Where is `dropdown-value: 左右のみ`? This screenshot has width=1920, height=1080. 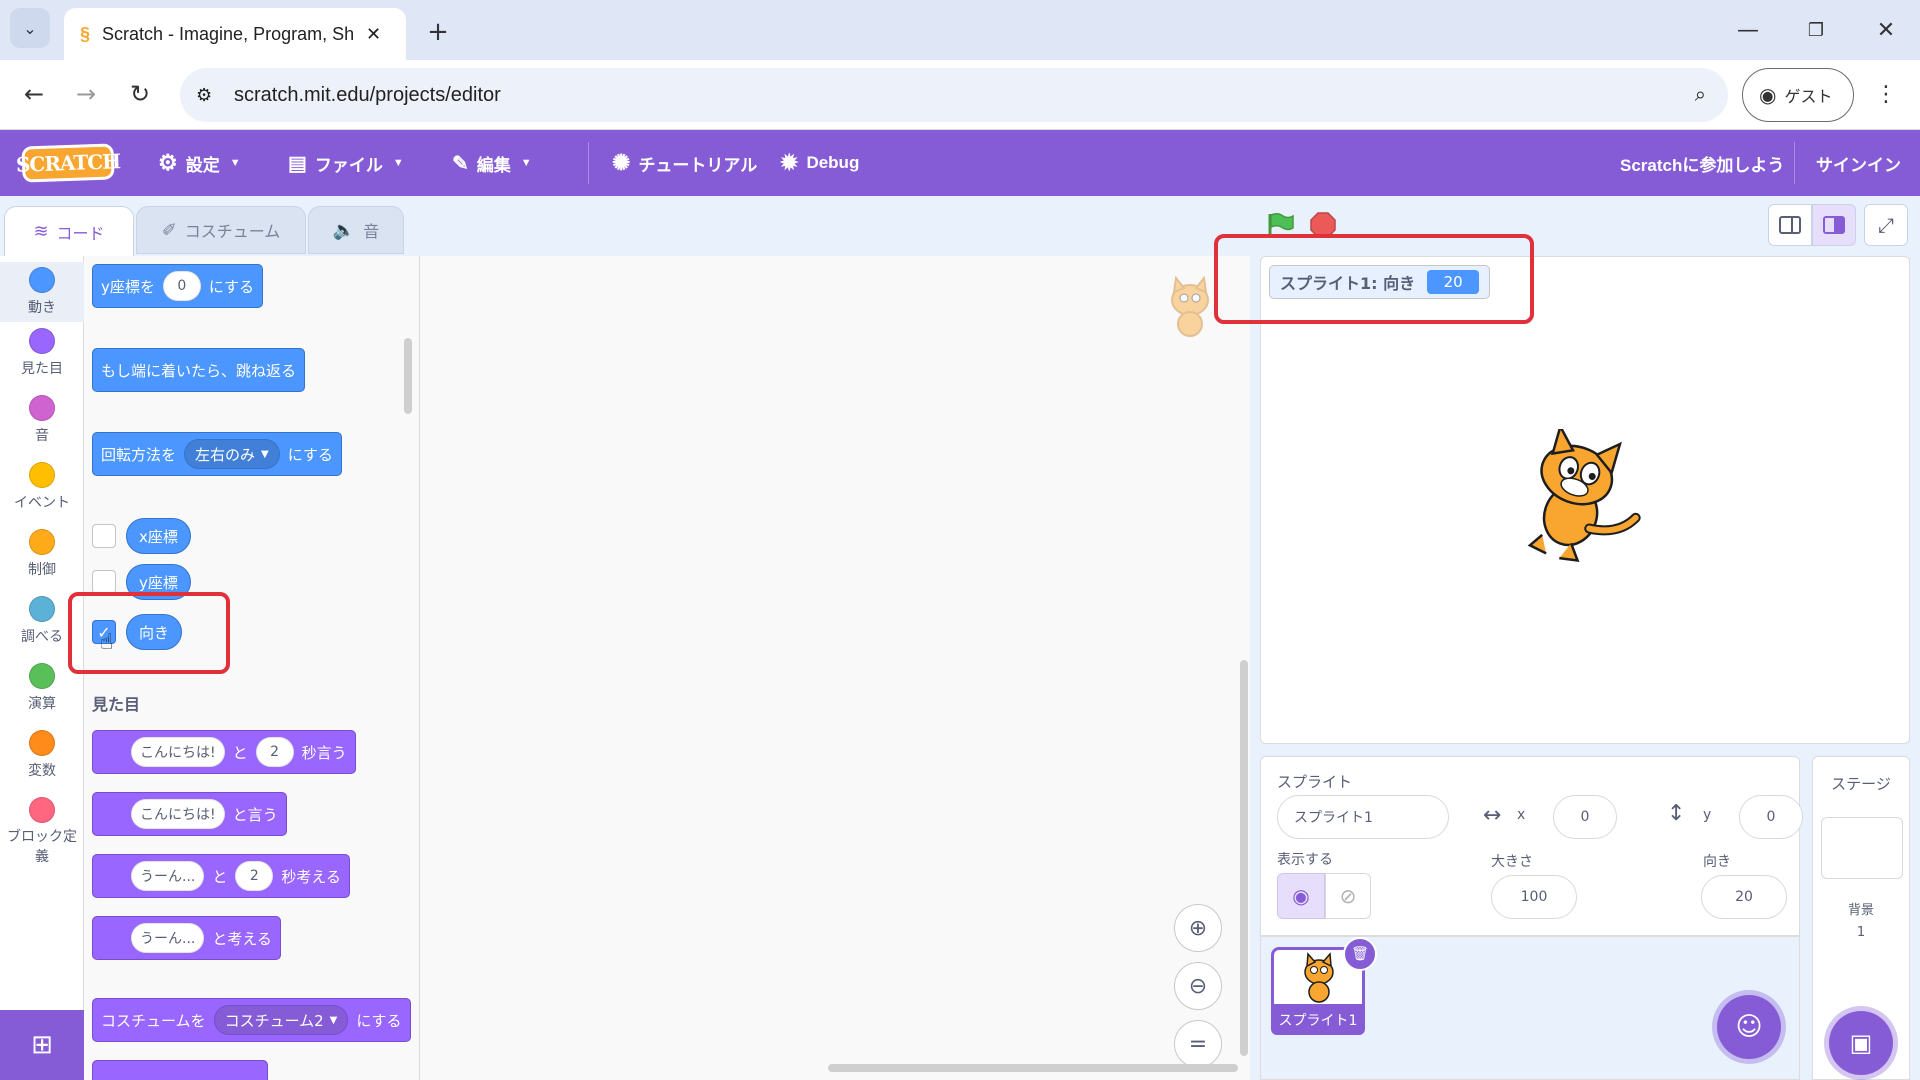 dropdown-value: 左右のみ is located at coordinates (225, 454).